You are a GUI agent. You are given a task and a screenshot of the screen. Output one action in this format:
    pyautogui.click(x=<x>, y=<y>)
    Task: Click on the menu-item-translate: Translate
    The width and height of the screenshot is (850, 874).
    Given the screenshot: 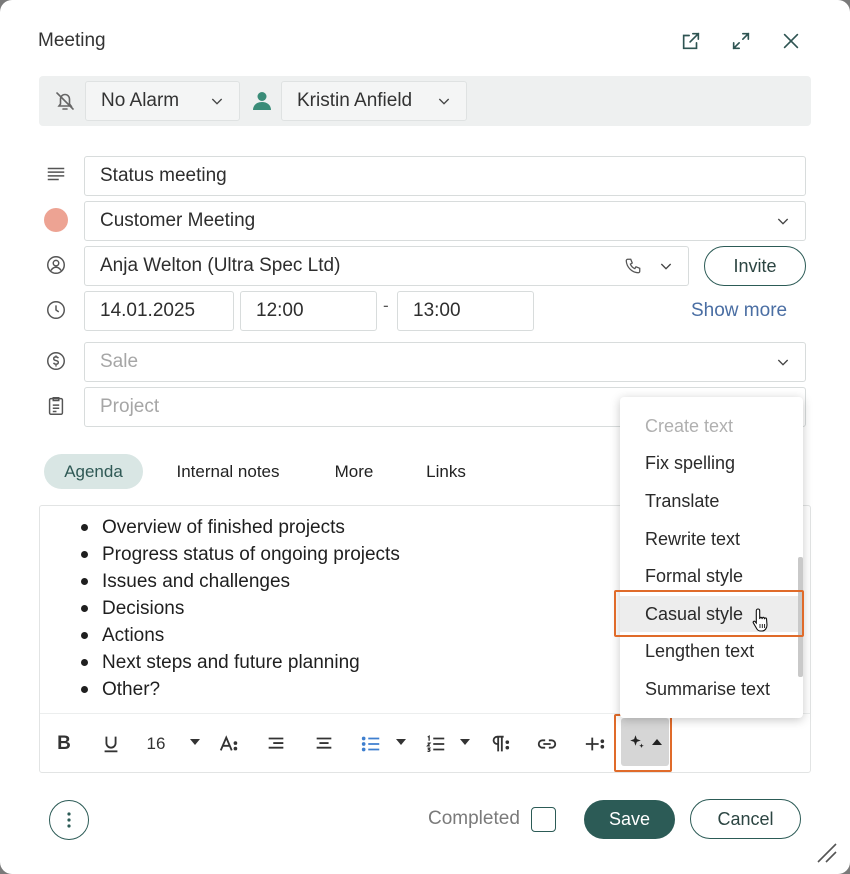 What is the action you would take?
    pyautogui.click(x=711, y=501)
    